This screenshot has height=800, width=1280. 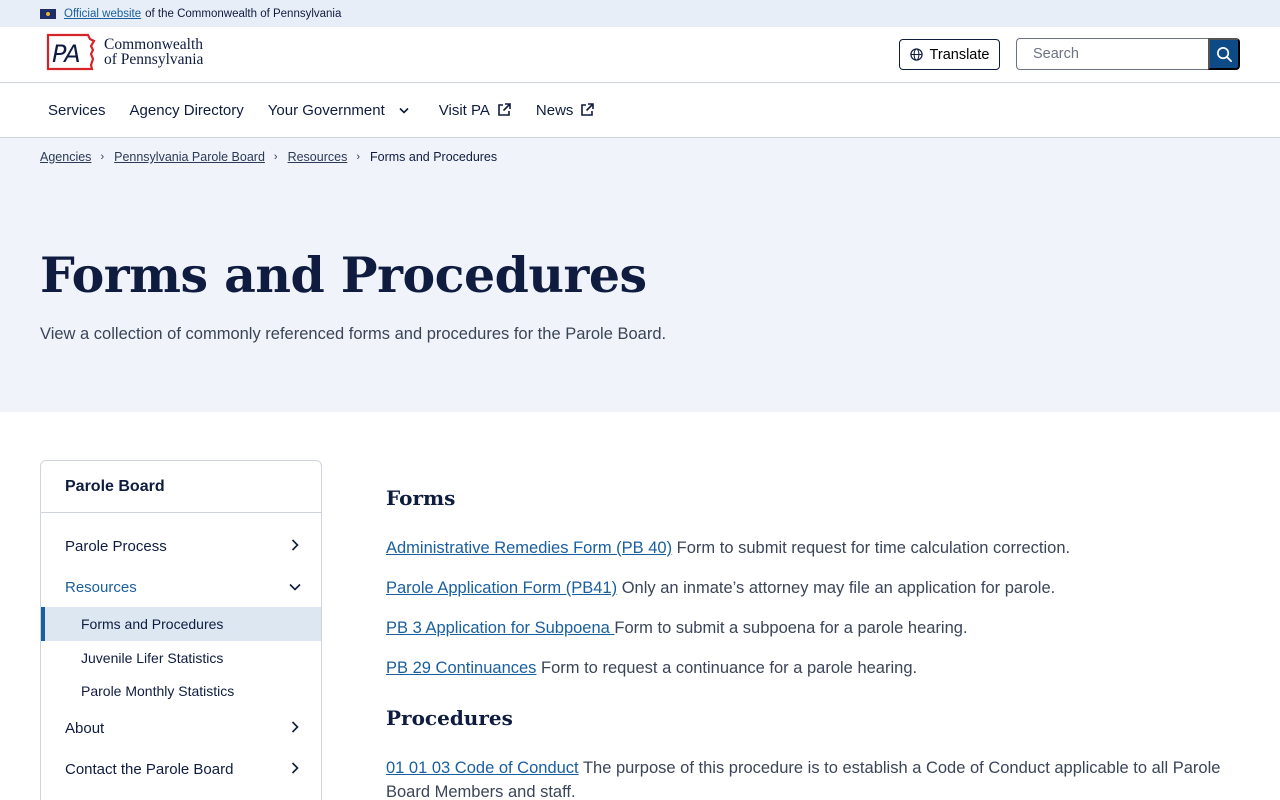 What do you see at coordinates (102, 14) in the screenshot?
I see `official-website-link: Official website` at bounding box center [102, 14].